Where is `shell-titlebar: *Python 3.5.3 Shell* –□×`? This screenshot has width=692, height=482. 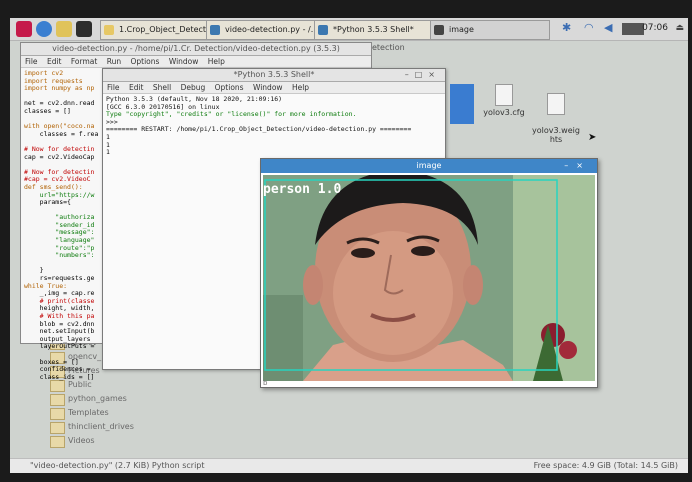 shell-titlebar: *Python 3.5.3 Shell* –□× is located at coordinates (274, 75).